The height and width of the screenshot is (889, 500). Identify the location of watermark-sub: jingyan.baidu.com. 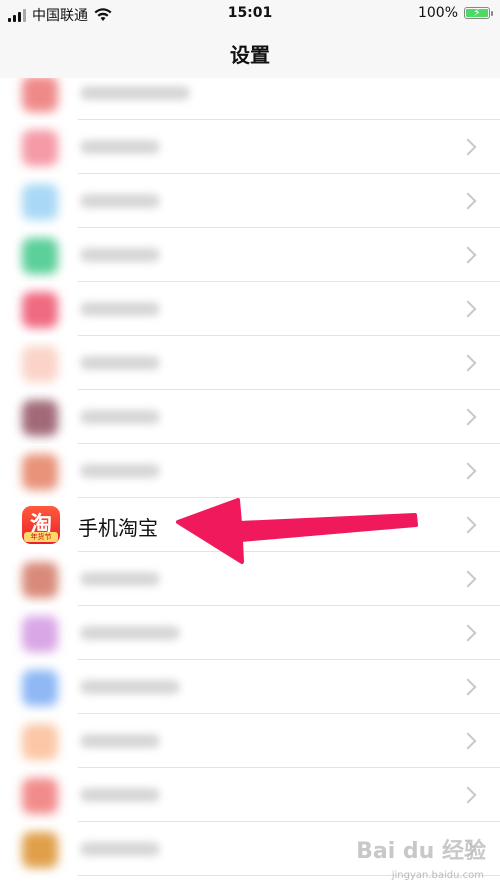
(437, 875).